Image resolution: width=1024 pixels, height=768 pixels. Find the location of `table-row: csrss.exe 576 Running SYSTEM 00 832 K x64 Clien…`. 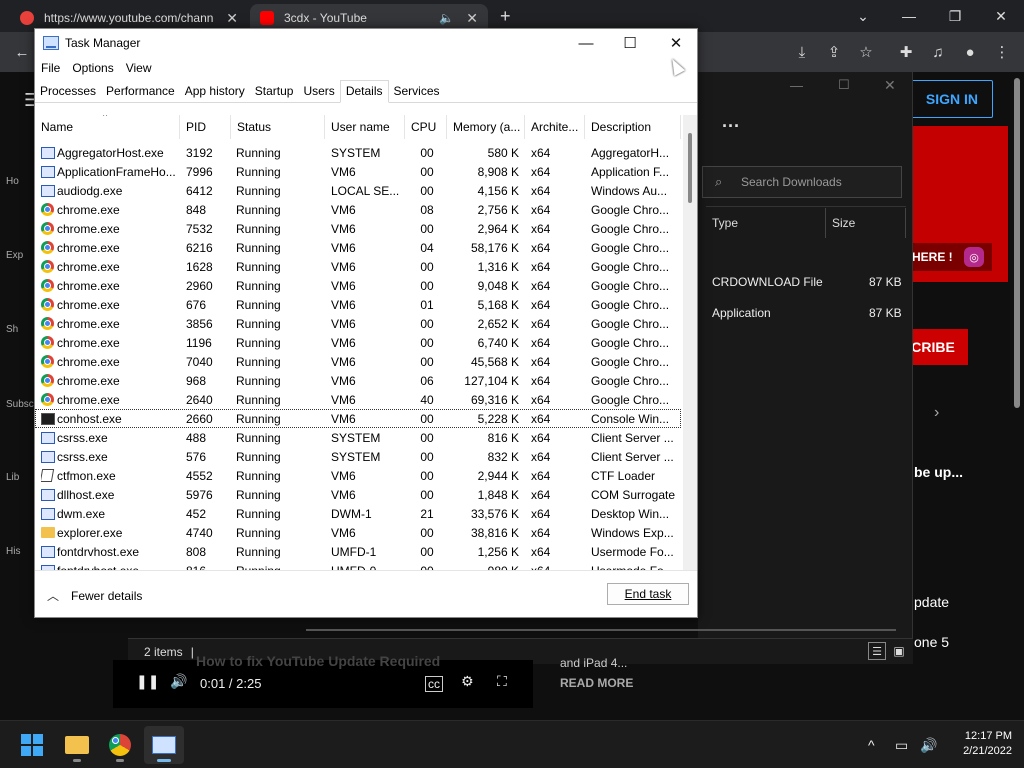

table-row: csrss.exe 576 Running SYSTEM 00 832 K x64 Clien… is located at coordinates (358, 456).